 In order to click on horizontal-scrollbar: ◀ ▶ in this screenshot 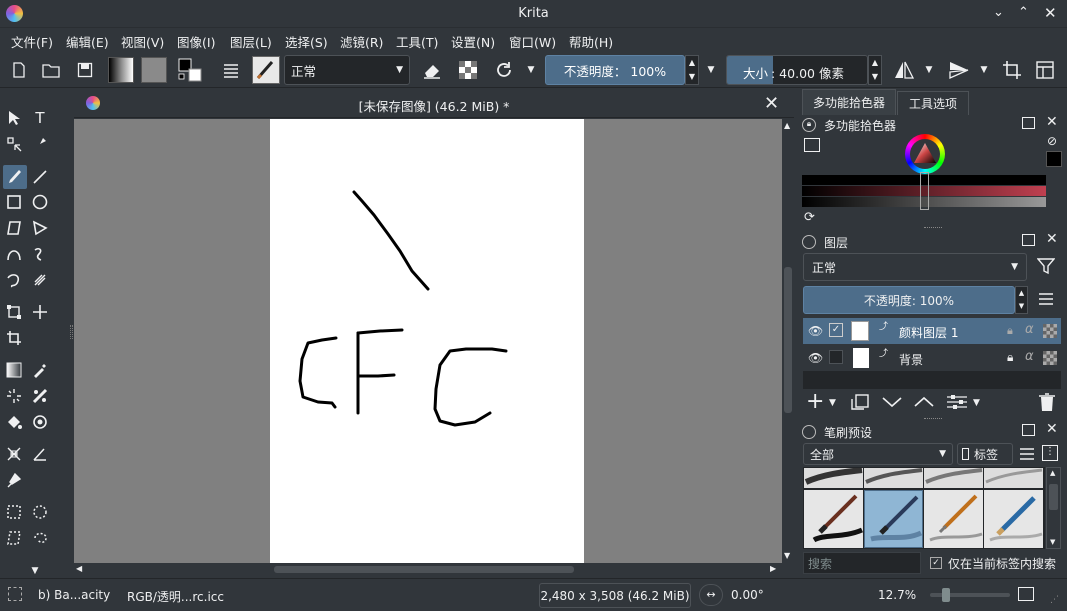, I will do `click(428, 569)`.